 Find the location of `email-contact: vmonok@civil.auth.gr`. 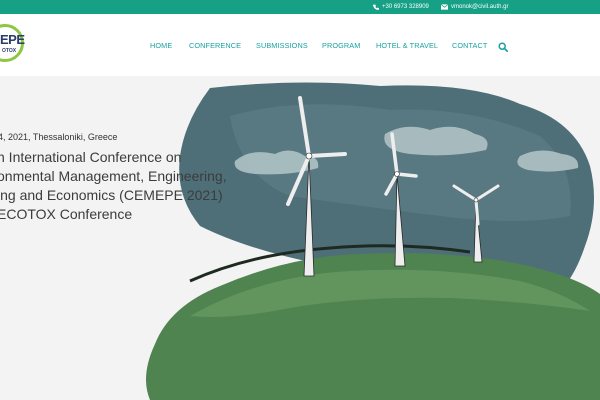

email-contact: vmonok@civil.auth.gr is located at coordinates (474, 7).